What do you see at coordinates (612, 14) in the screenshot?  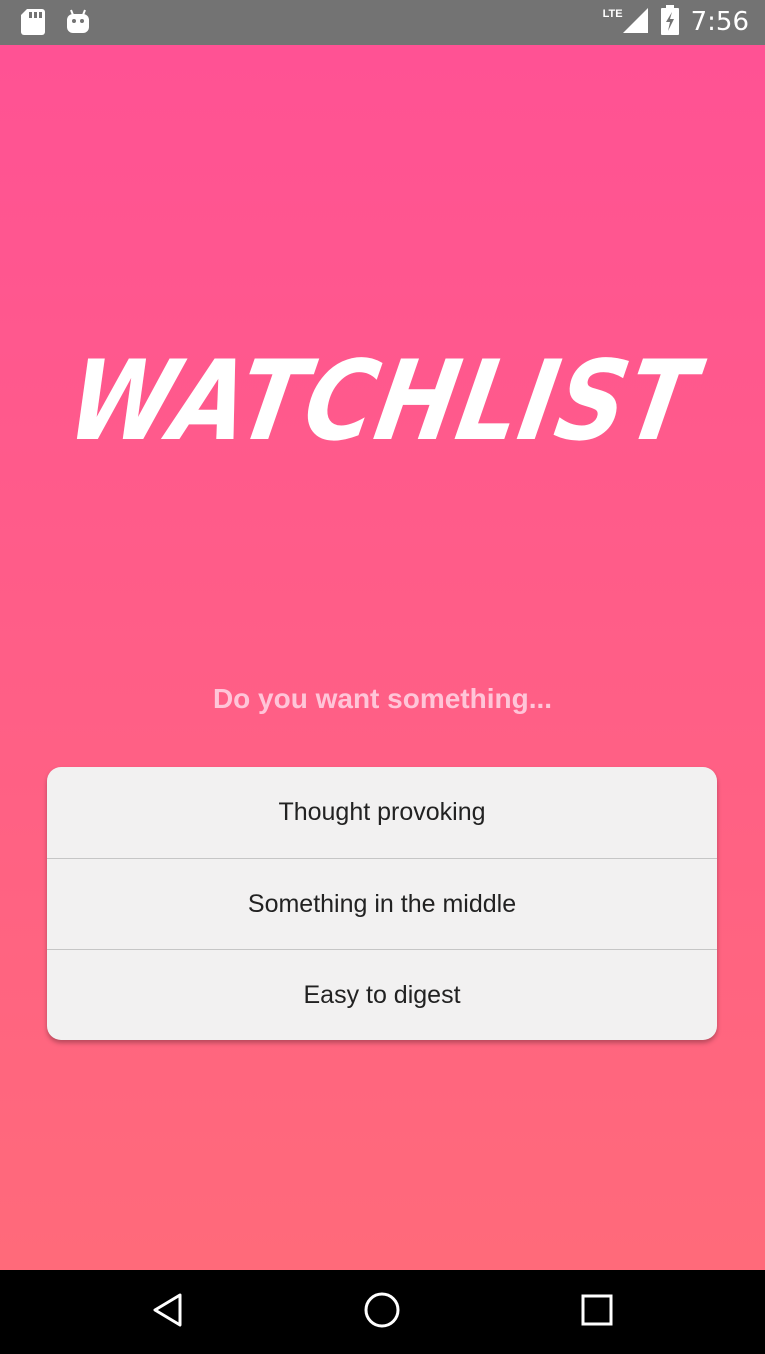 I see `network-type-label: LTE` at bounding box center [612, 14].